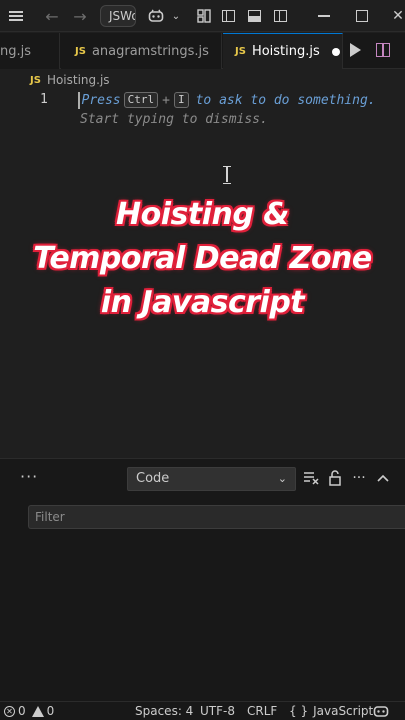  What do you see at coordinates (216, 517) in the screenshot?
I see `filter-input: Filter` at bounding box center [216, 517].